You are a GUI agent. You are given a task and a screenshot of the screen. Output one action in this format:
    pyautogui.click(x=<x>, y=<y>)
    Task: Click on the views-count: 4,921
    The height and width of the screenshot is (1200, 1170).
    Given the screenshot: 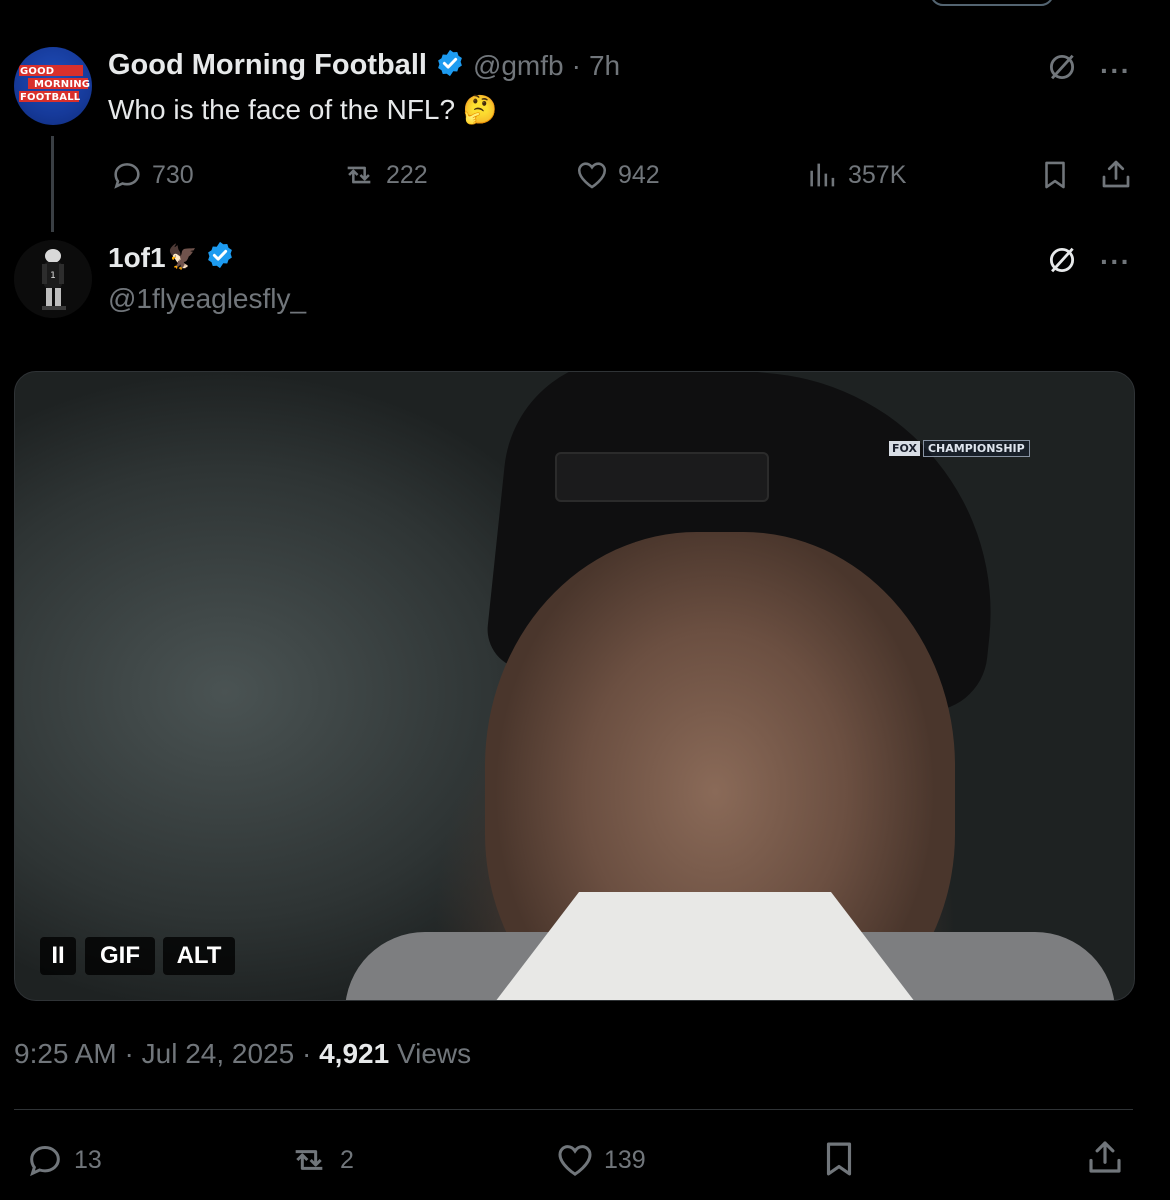 What is the action you would take?
    pyautogui.click(x=354, y=1053)
    